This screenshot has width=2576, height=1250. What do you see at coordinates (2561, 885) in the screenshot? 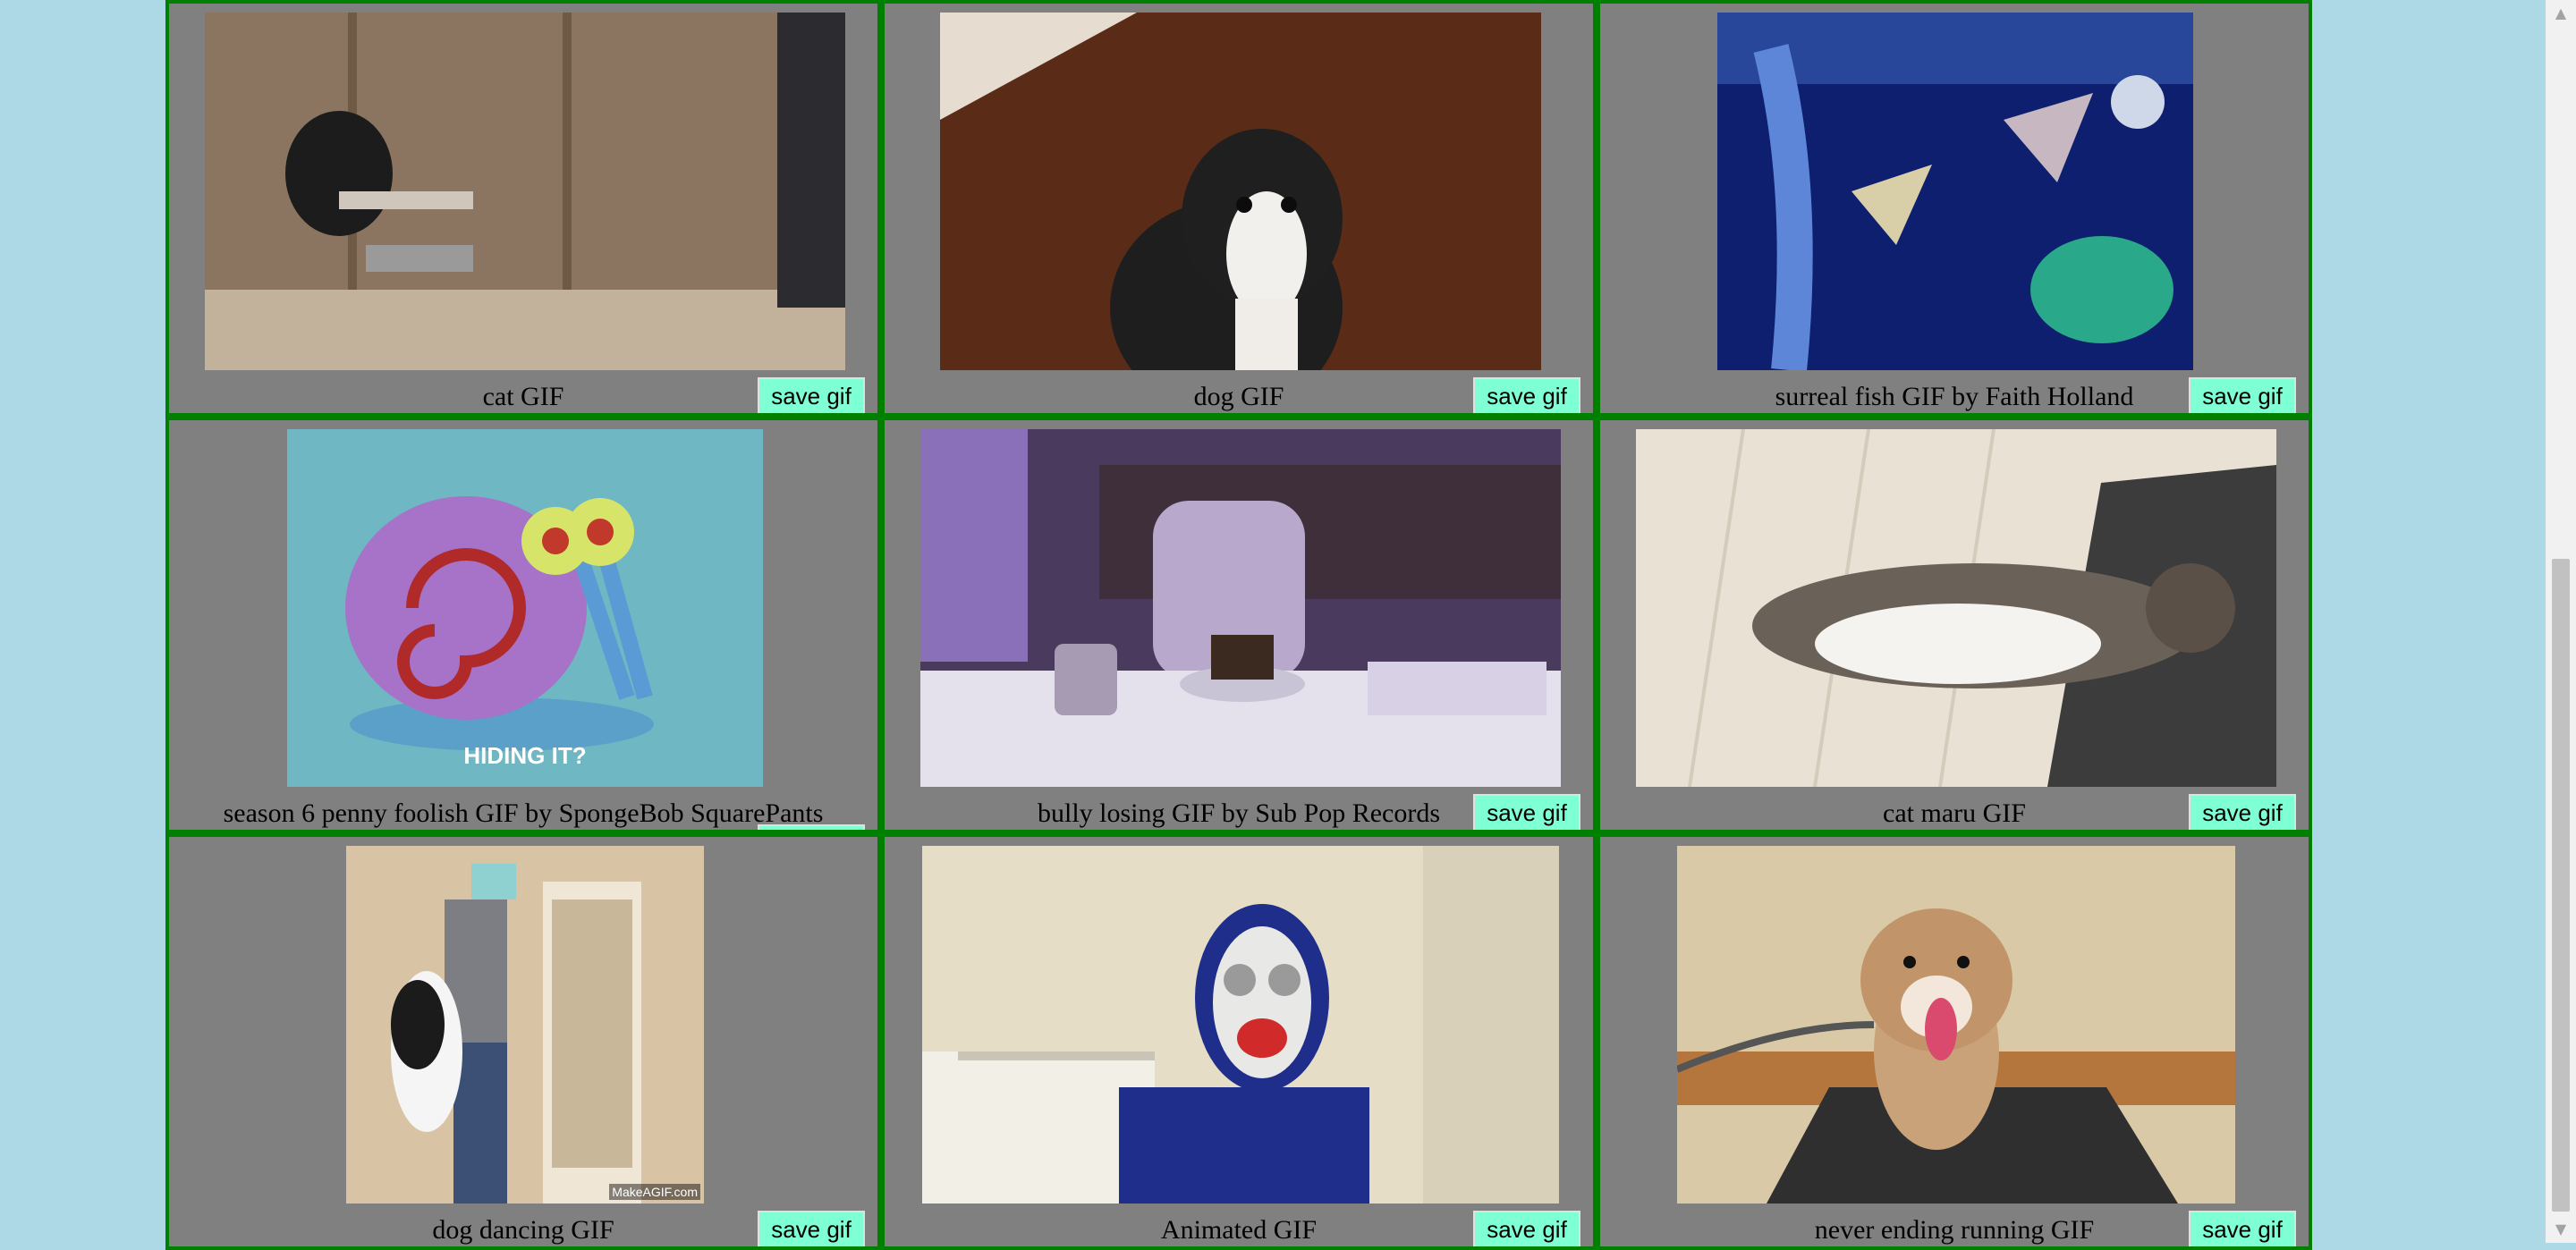
I see `scrollbar-thumb` at bounding box center [2561, 885].